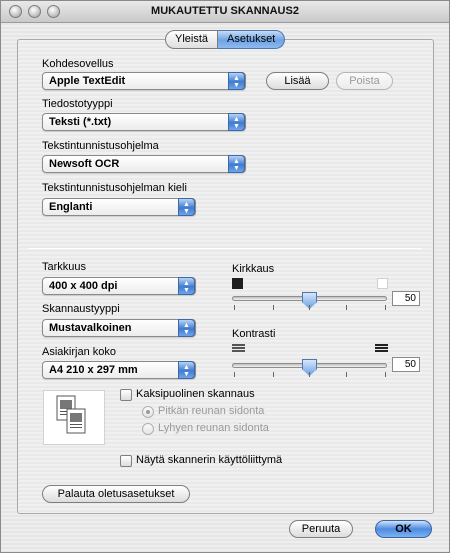  Describe the element at coordinates (213, 428) in the screenshot. I see `short-edge-label: Lyhyen reunan sidonta` at that location.